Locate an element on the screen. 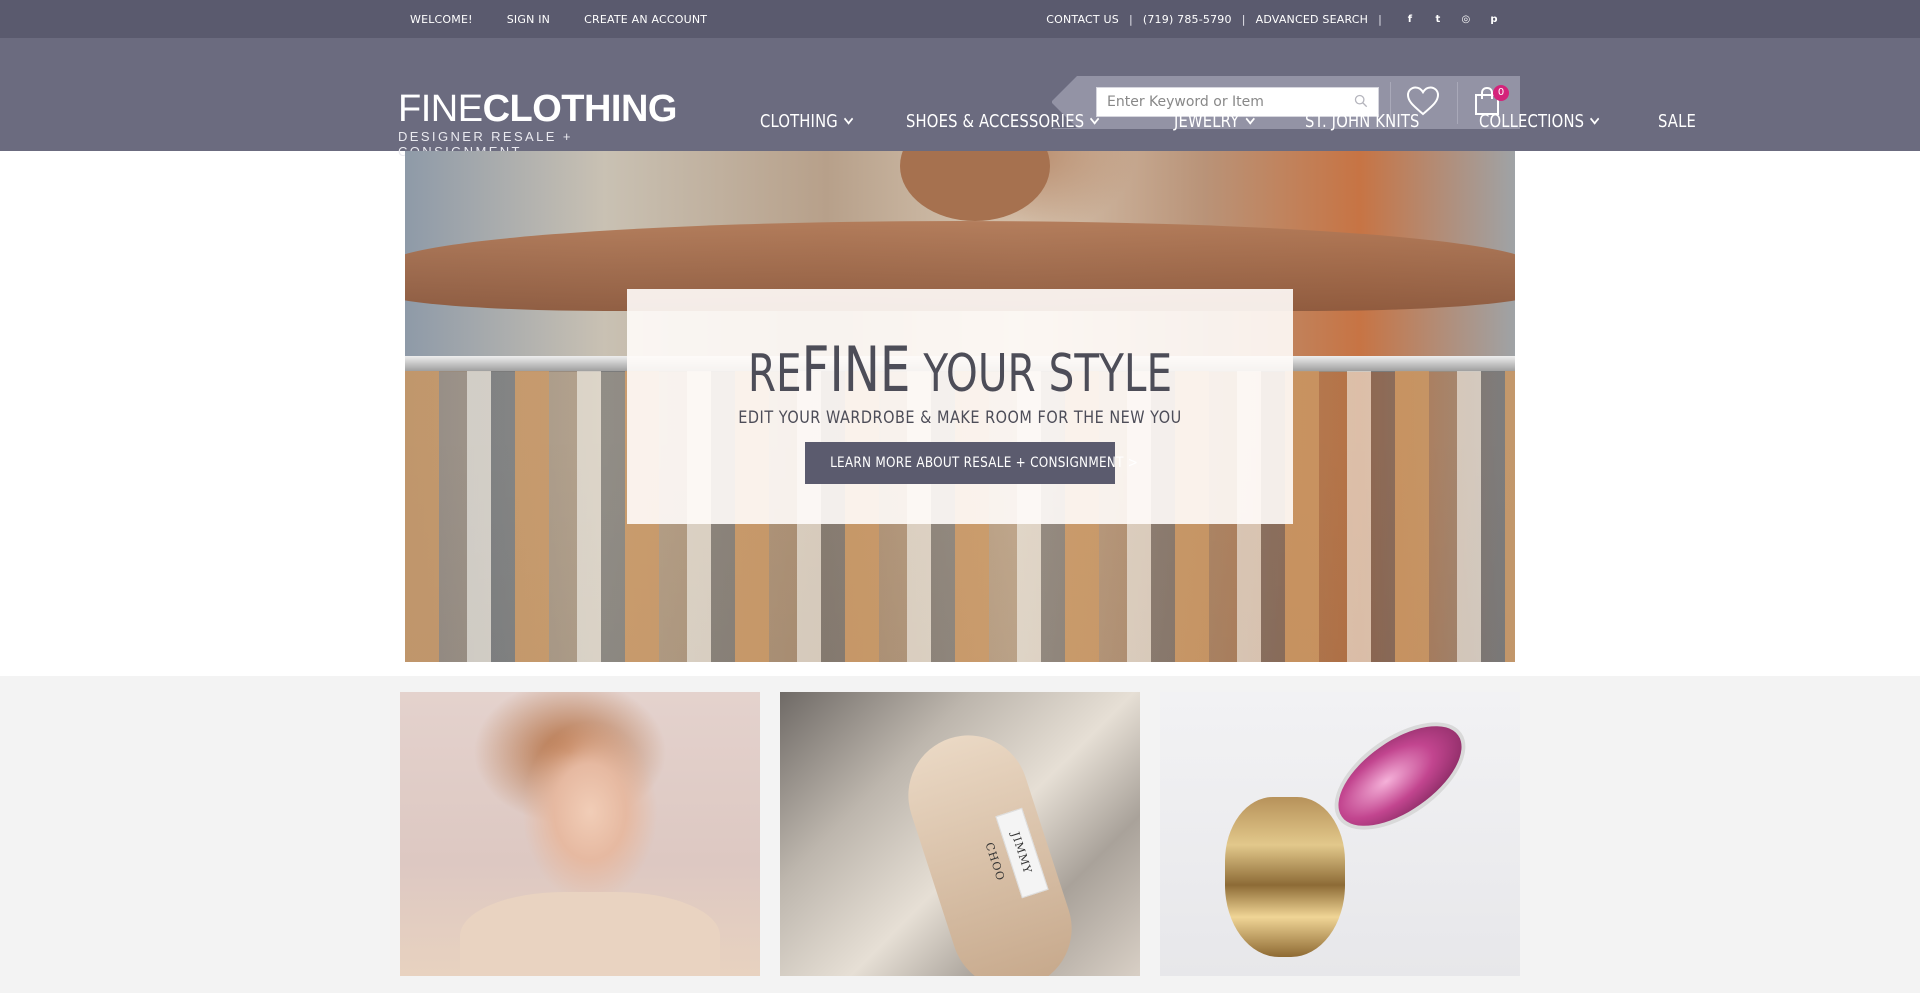 The image size is (1920, 993). search-icon is located at coordinates (1361, 101).